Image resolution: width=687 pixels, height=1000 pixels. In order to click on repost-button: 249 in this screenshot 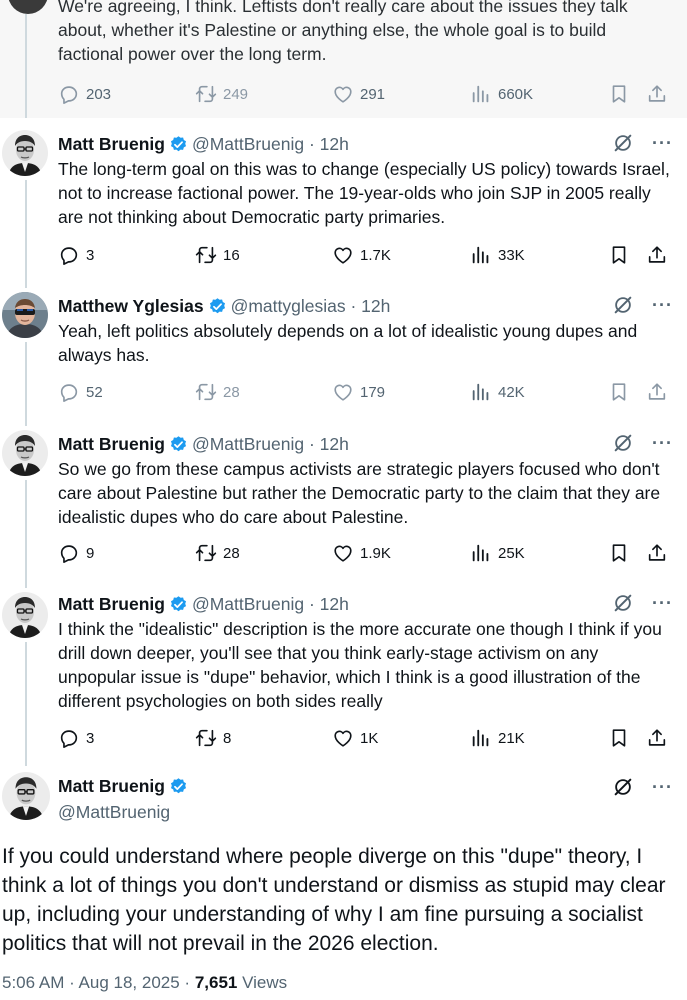, I will do `click(221, 94)`.